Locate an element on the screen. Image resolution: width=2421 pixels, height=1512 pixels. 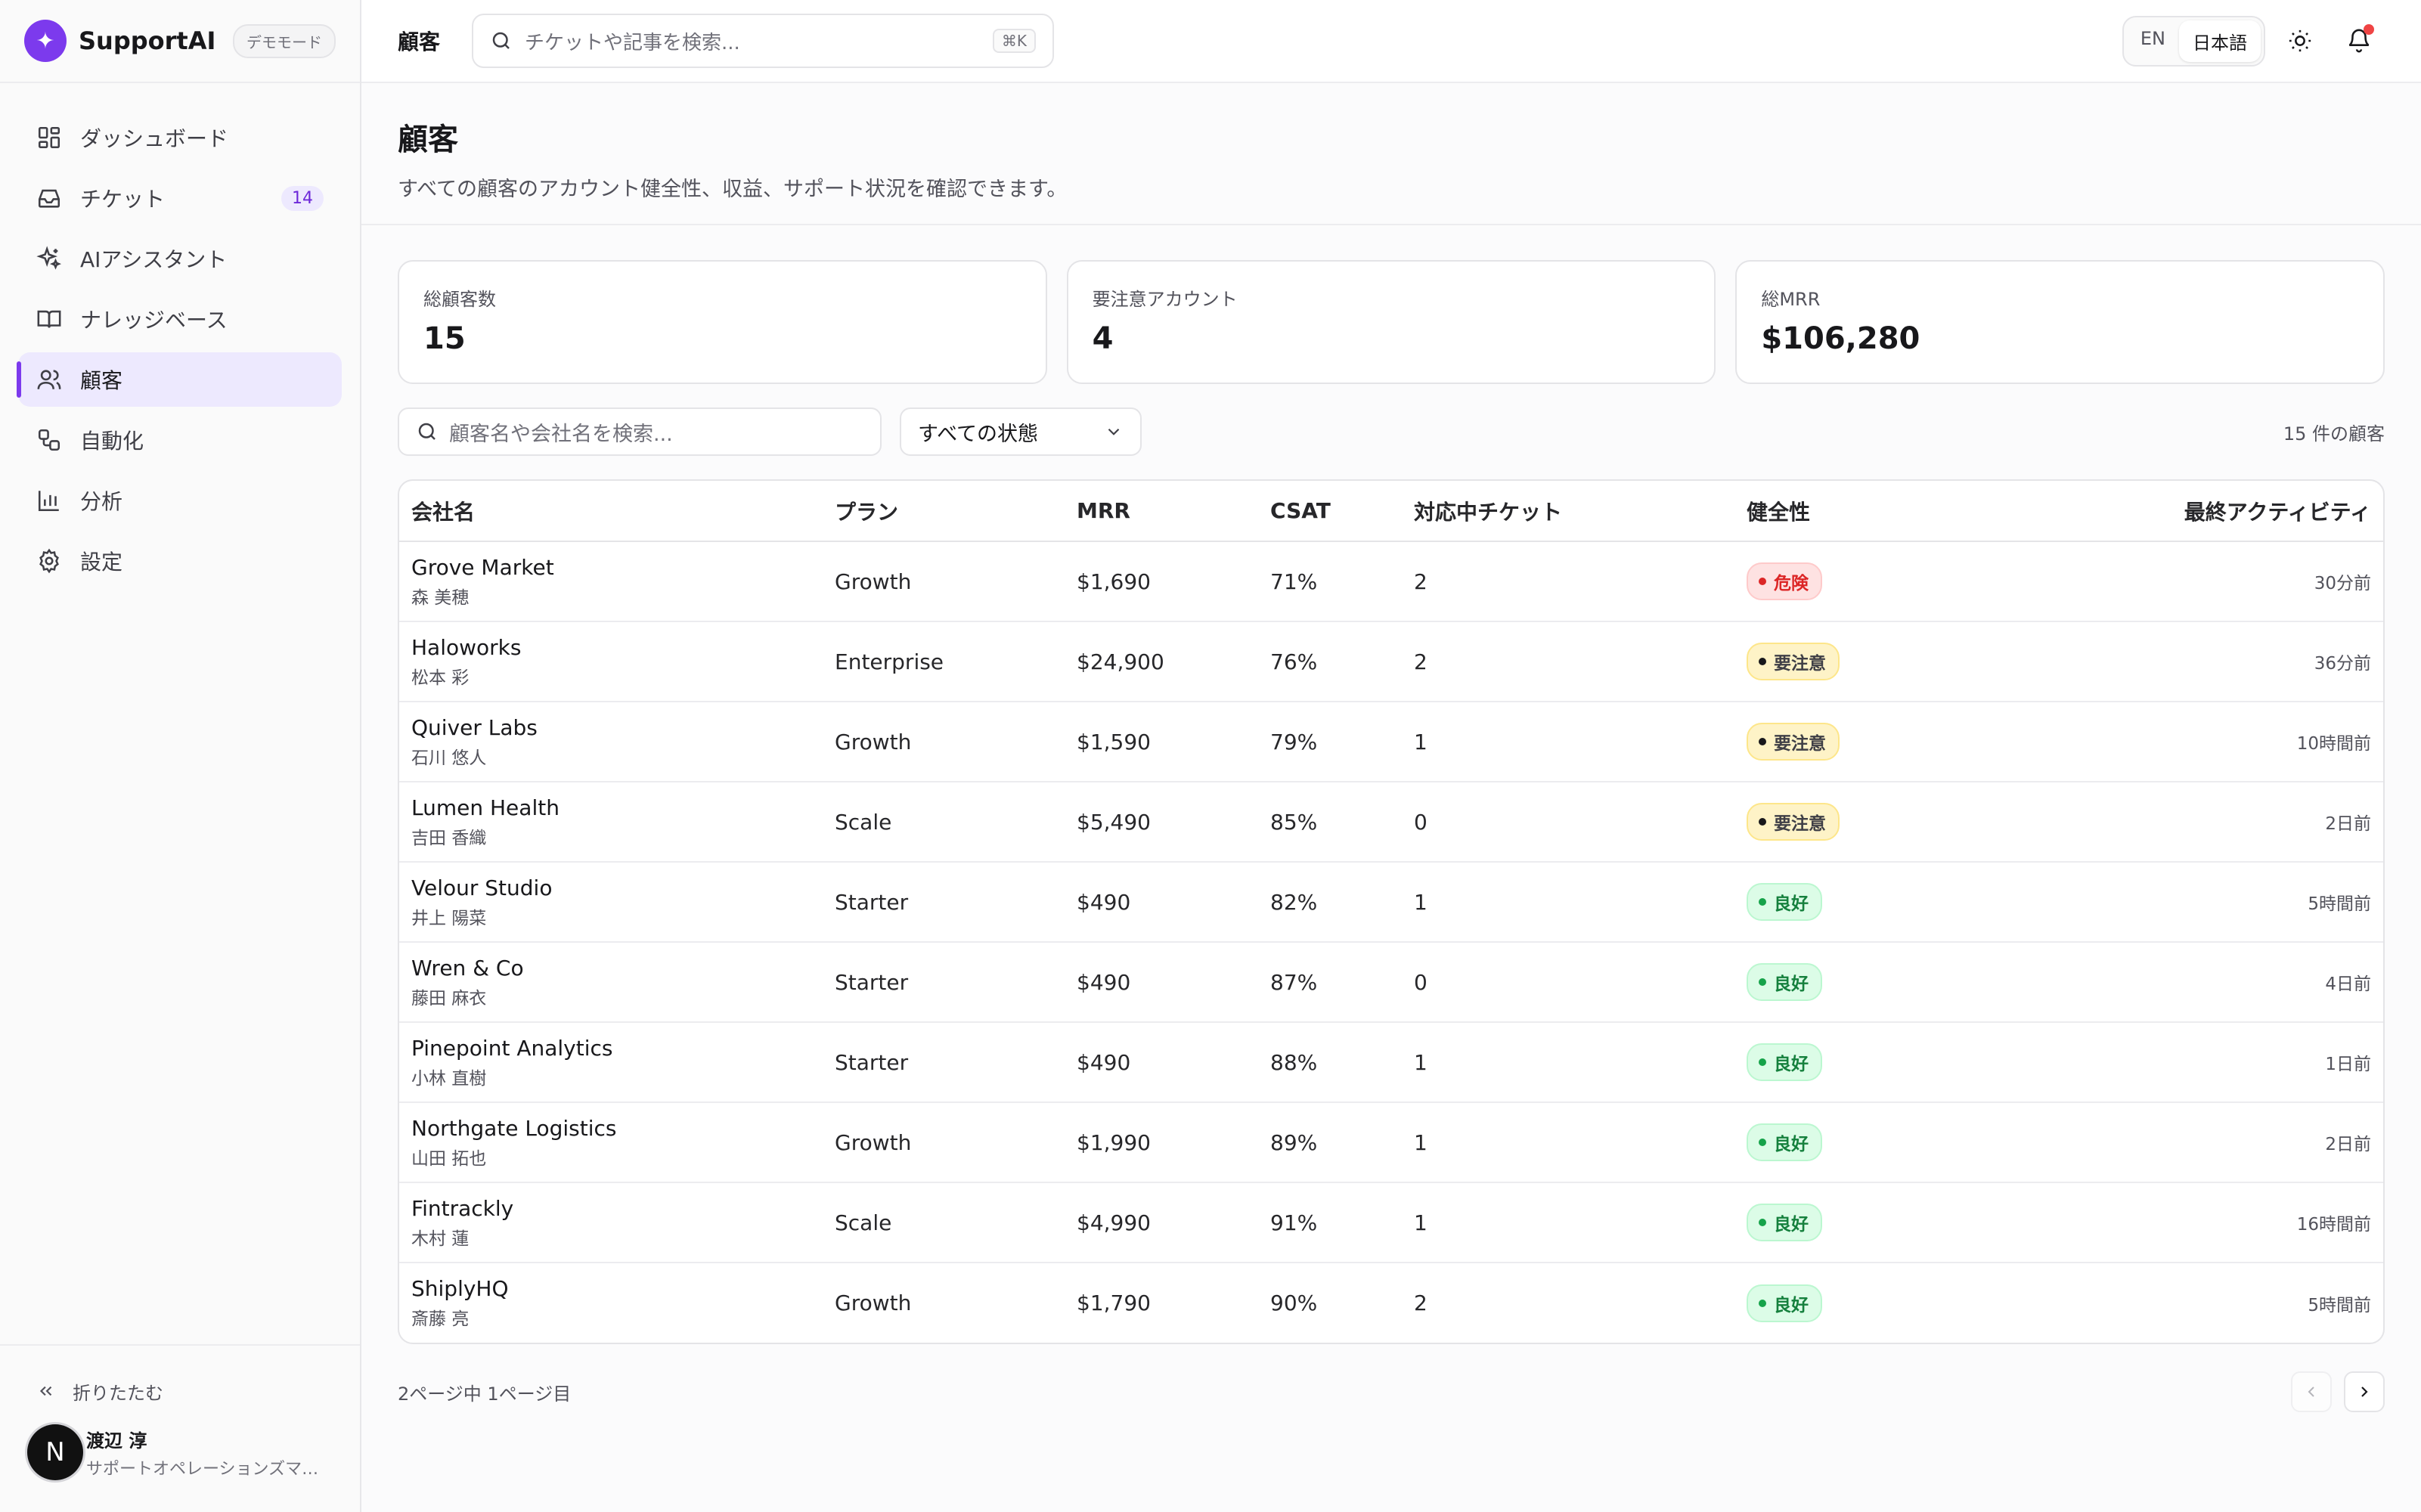
last-activity-cell: 5時間前 is located at coordinates (2339, 1305).